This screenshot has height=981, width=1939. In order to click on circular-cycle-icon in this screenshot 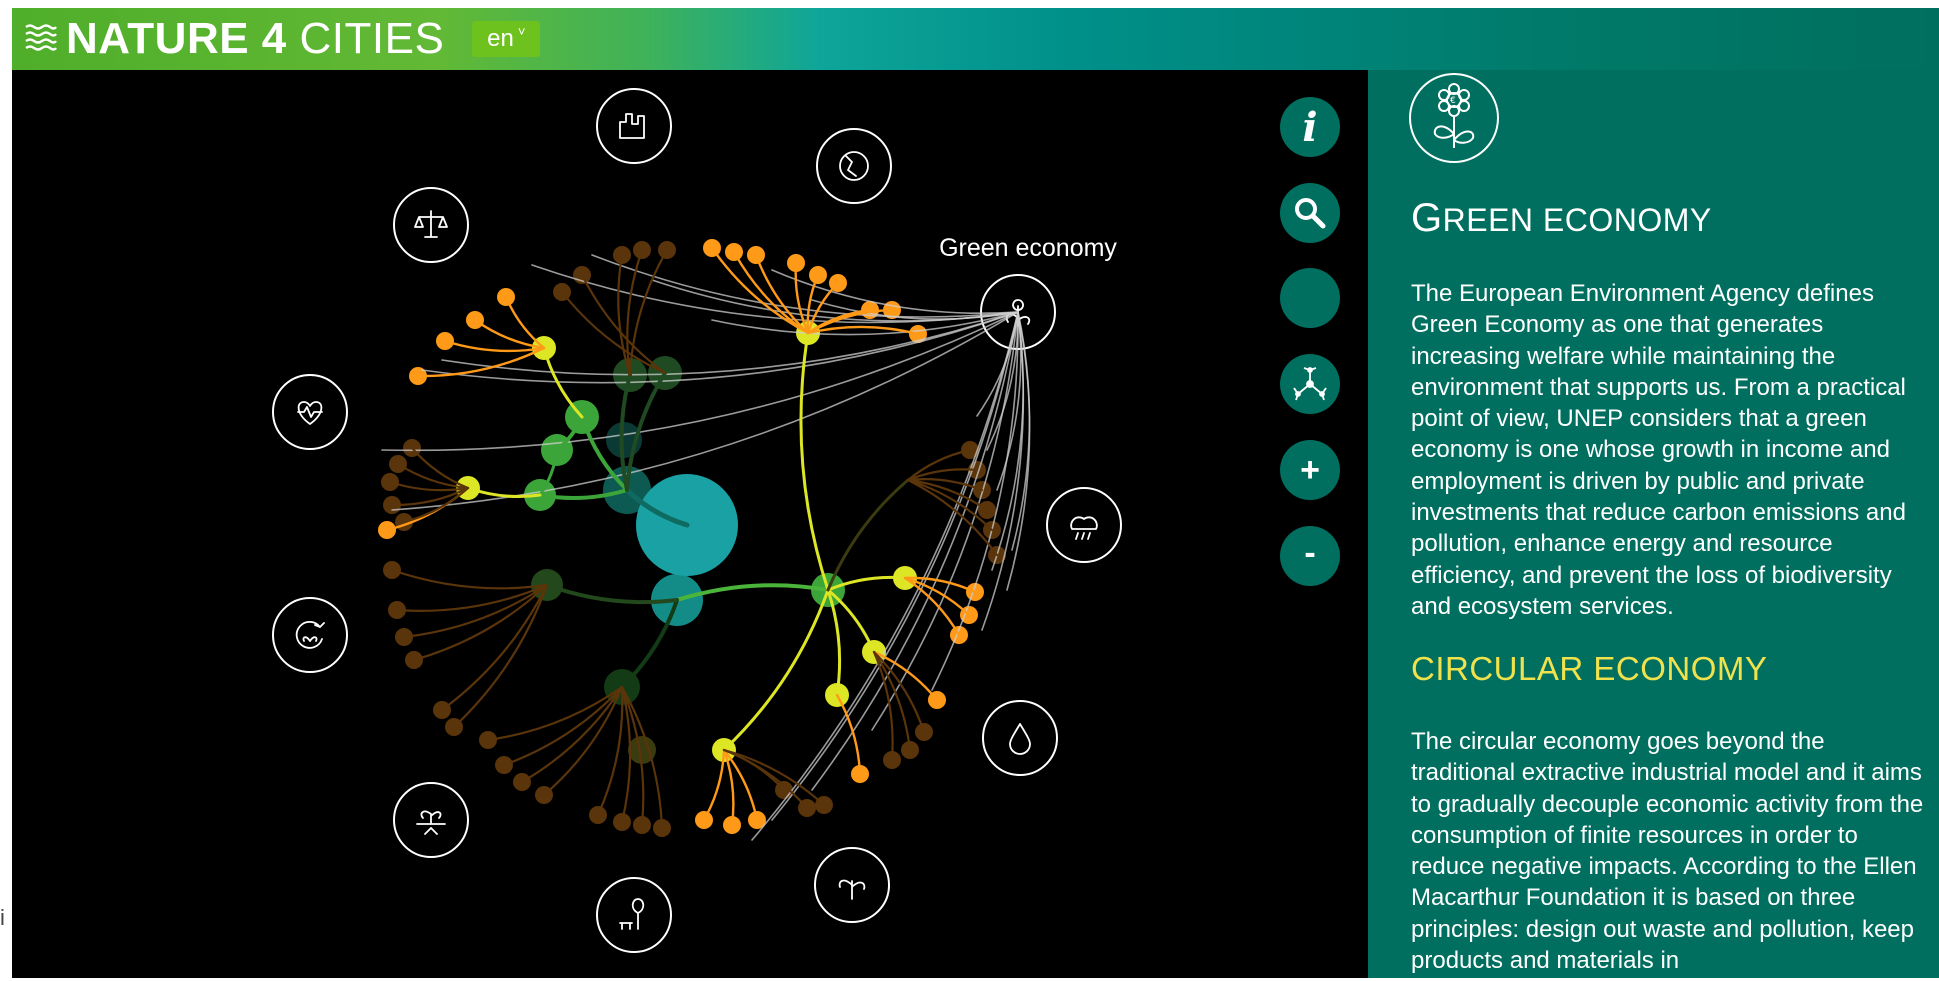, I will do `click(310, 635)`.